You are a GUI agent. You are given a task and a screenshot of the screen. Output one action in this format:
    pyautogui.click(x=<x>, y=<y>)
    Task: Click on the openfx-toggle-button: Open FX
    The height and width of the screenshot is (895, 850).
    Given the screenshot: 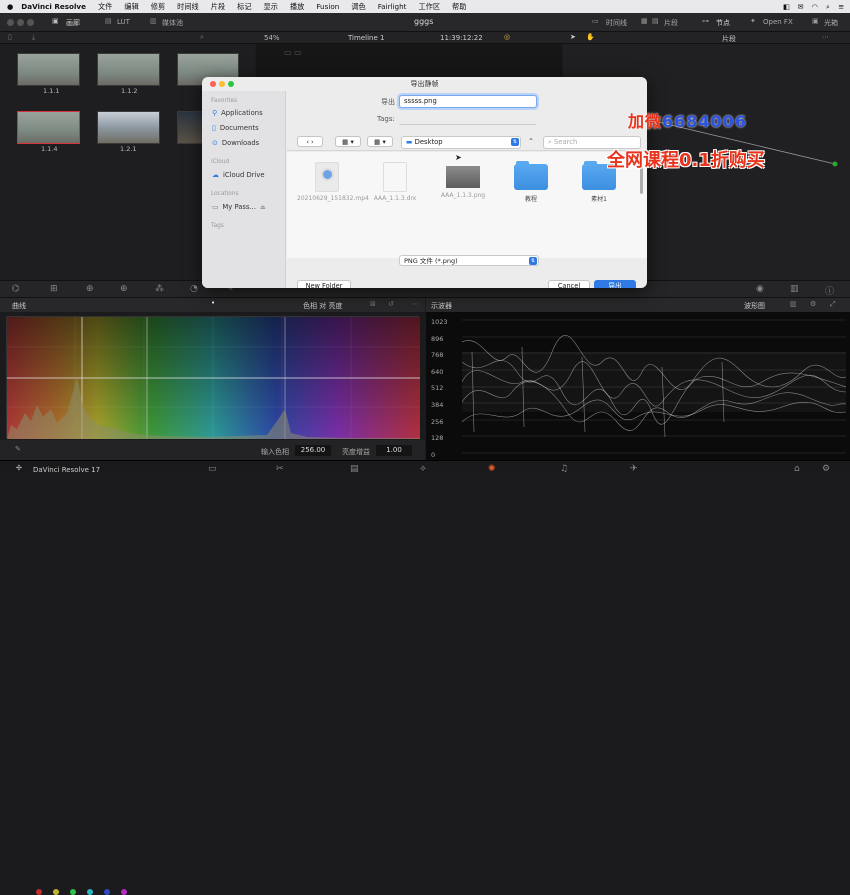 What is the action you would take?
    pyautogui.click(x=778, y=22)
    